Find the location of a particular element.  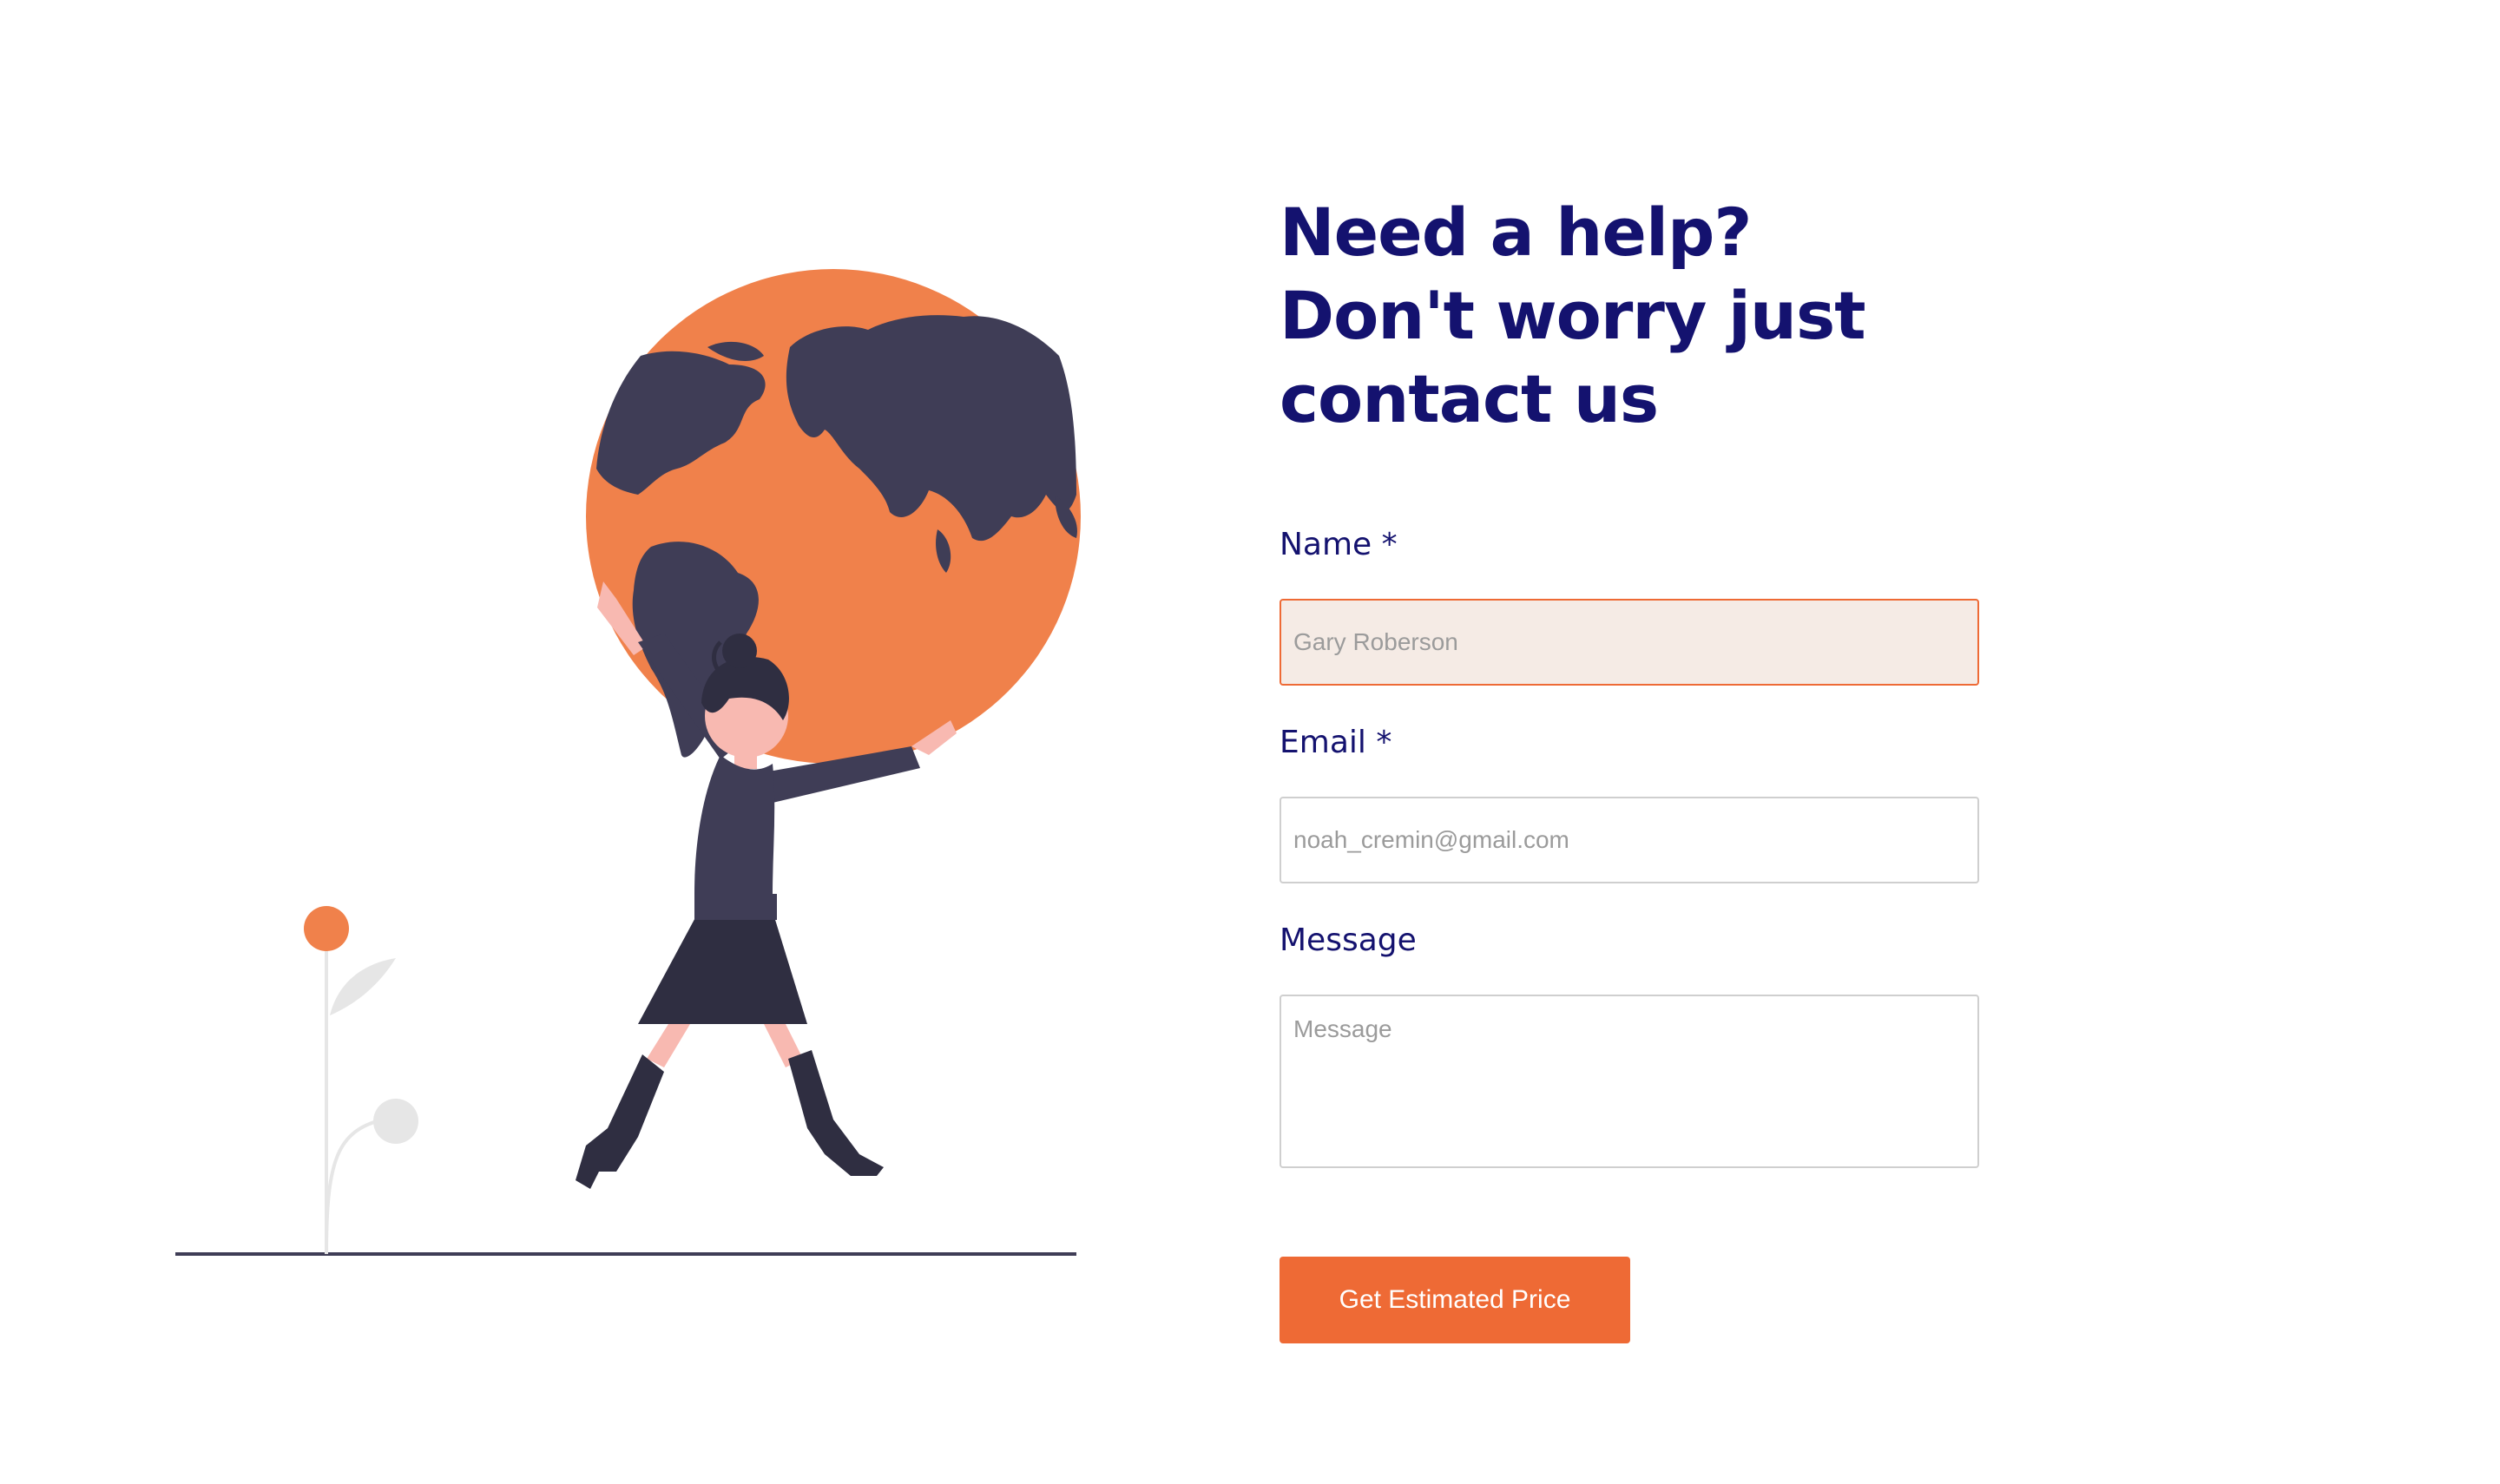

page-title: Need a help? Don't worry just contact us is located at coordinates (1635, 316).